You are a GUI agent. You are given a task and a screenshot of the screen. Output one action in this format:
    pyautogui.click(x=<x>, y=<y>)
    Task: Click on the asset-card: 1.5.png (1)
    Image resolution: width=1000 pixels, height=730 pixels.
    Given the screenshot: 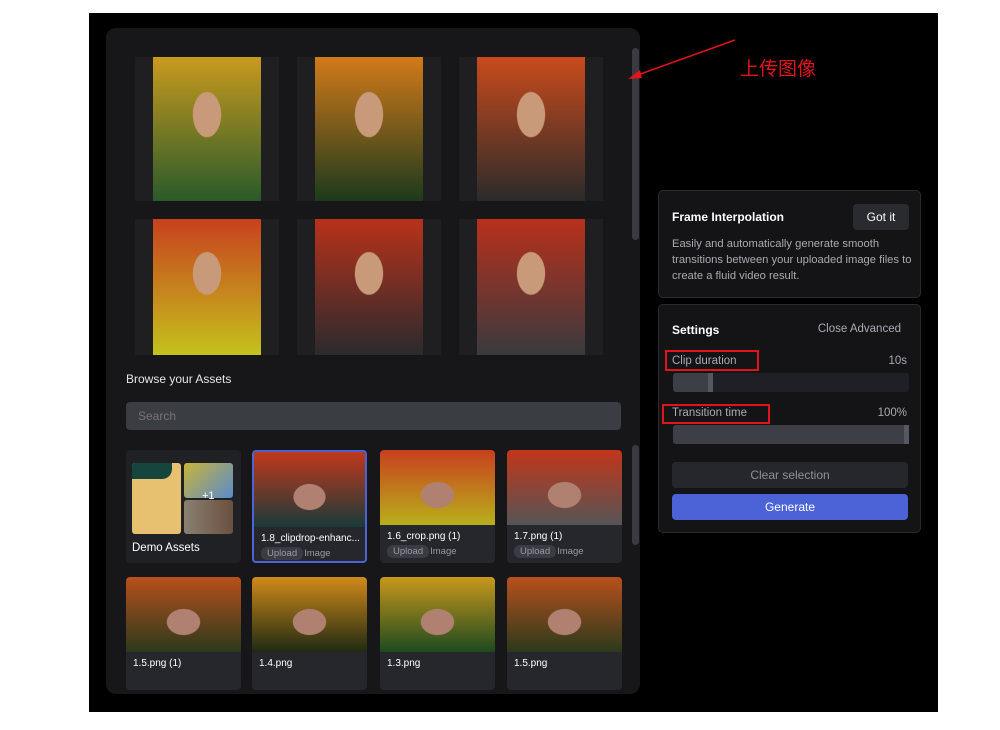 What is the action you would take?
    pyautogui.click(x=183, y=633)
    